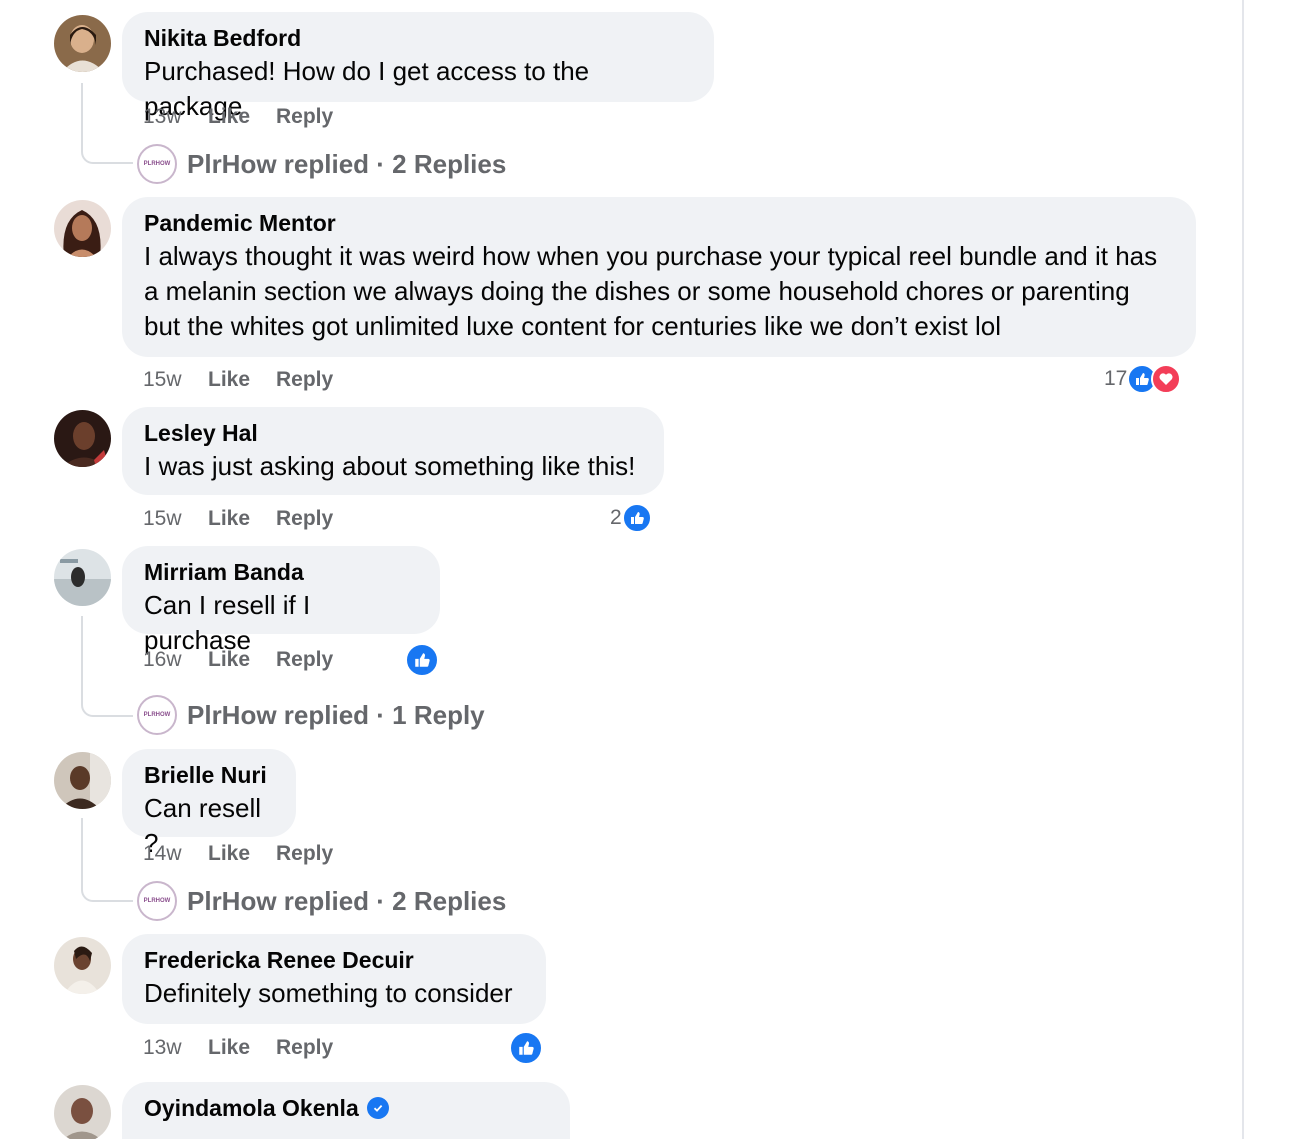  I want to click on commenter-name-row: Oyindamola Okenla, so click(346, 1108).